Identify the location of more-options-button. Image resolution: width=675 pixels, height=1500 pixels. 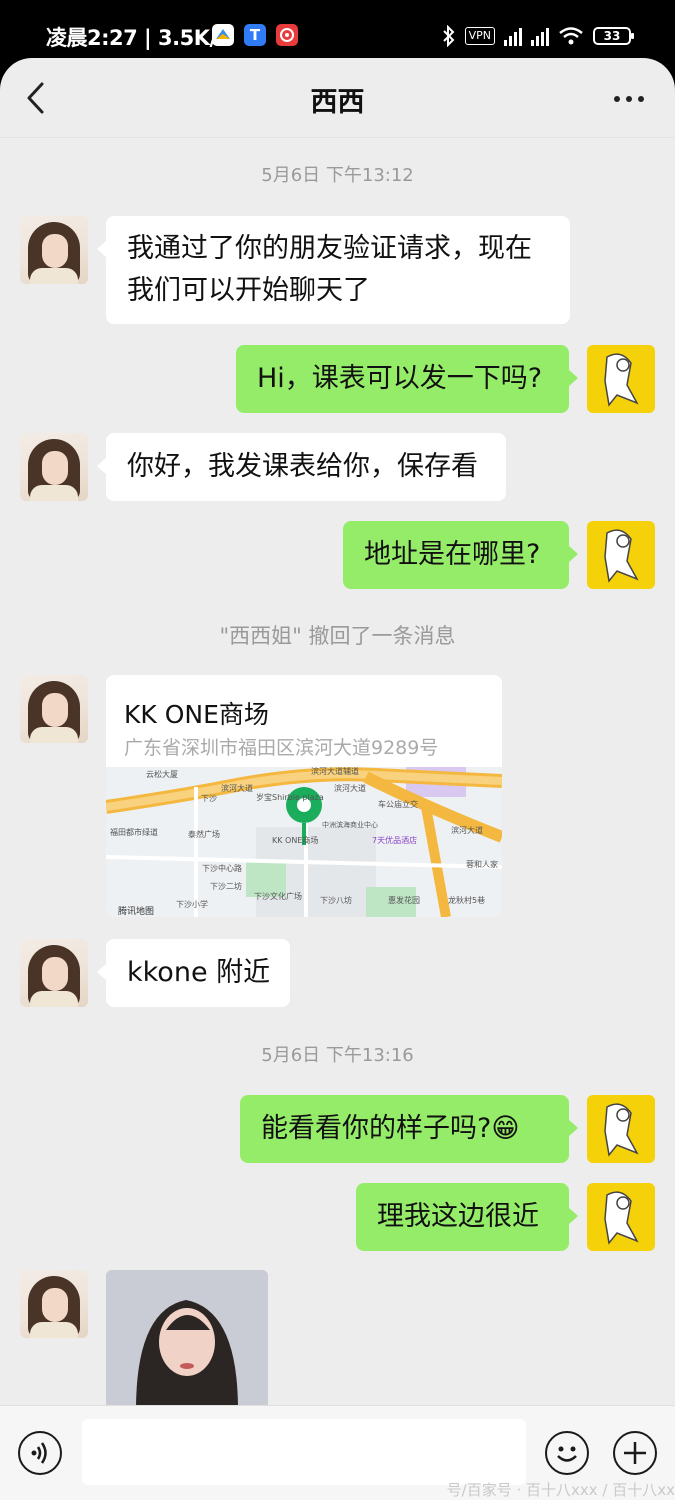
(629, 99).